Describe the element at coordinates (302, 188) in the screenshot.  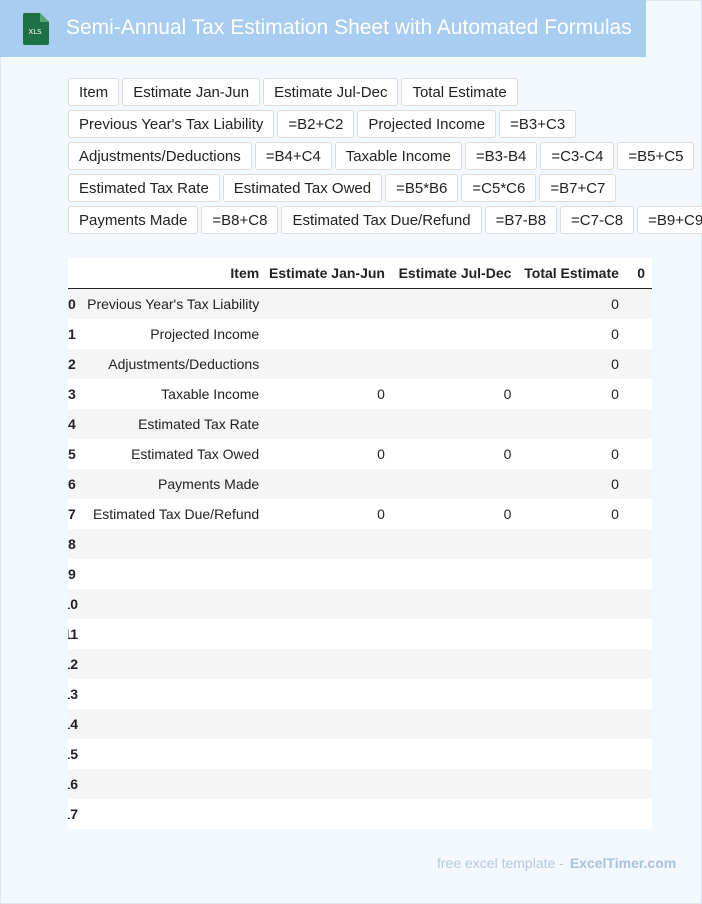
I see `chip: Estimated Tax Owed` at that location.